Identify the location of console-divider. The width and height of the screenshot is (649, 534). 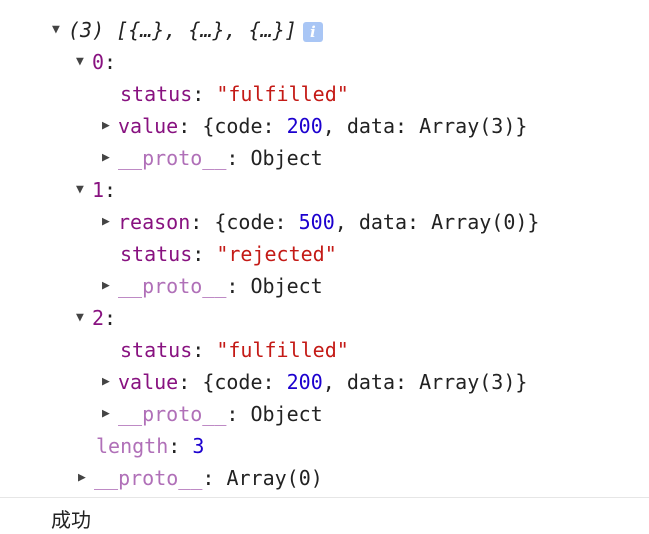
(324, 497).